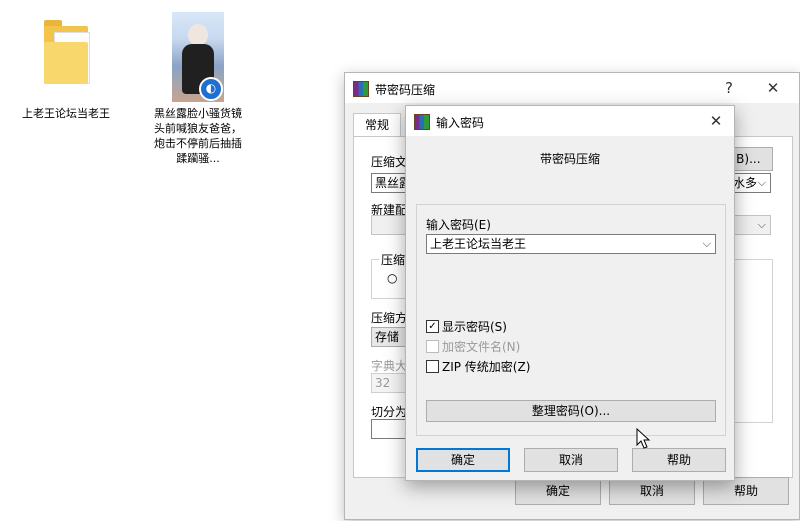 This screenshot has width=800, height=521. Describe the element at coordinates (679, 460) in the screenshot. I see `help-button: 帮助` at that location.